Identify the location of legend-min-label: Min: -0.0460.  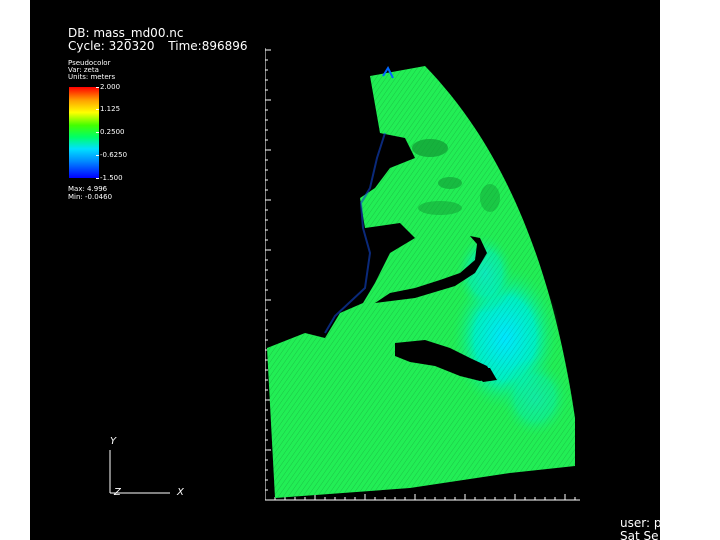
(90, 197).